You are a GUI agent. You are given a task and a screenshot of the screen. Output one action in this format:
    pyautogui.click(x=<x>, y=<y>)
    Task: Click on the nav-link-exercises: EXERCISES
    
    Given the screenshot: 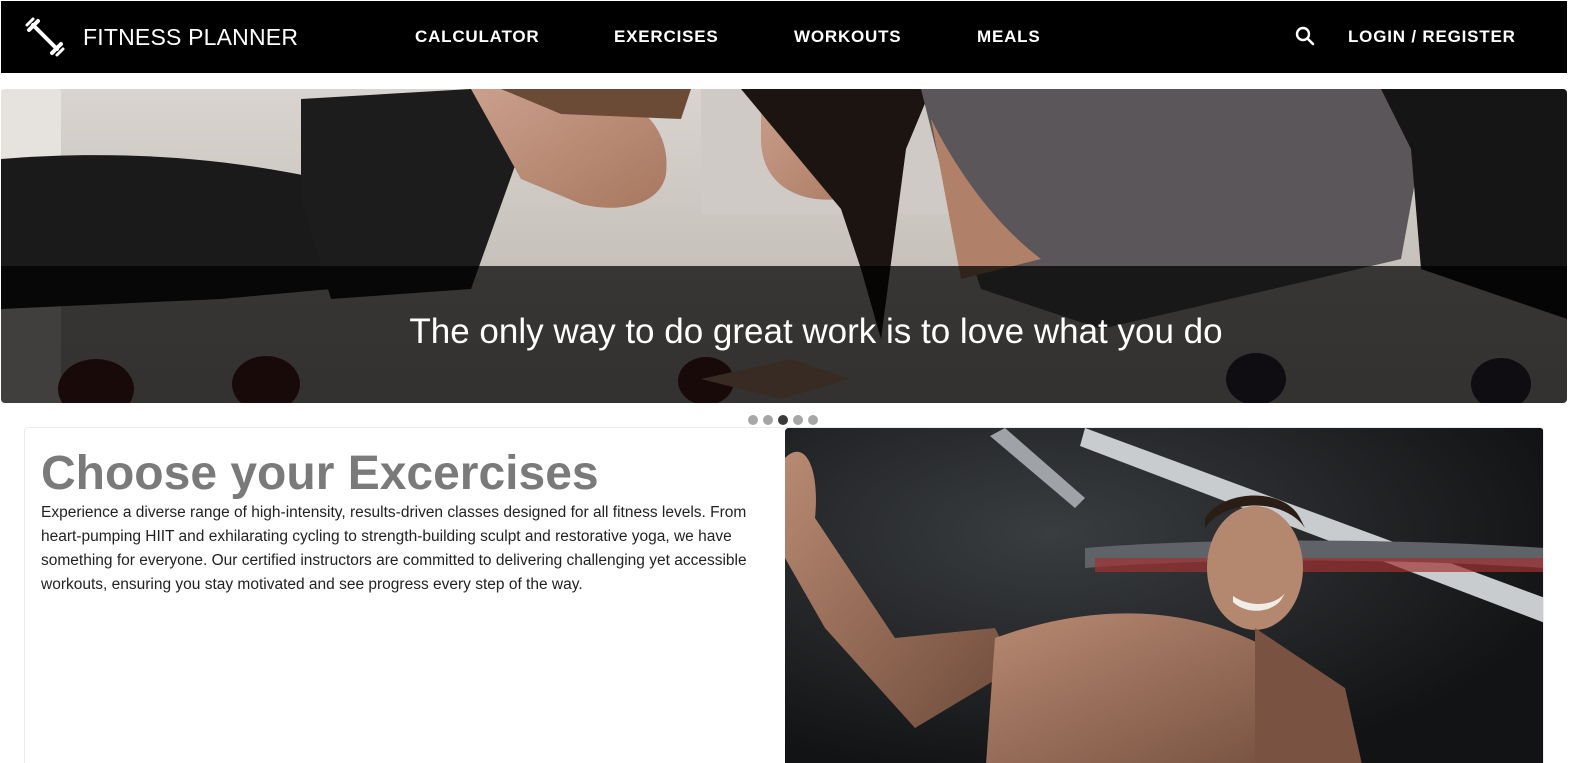 What is the action you would take?
    pyautogui.click(x=666, y=37)
    